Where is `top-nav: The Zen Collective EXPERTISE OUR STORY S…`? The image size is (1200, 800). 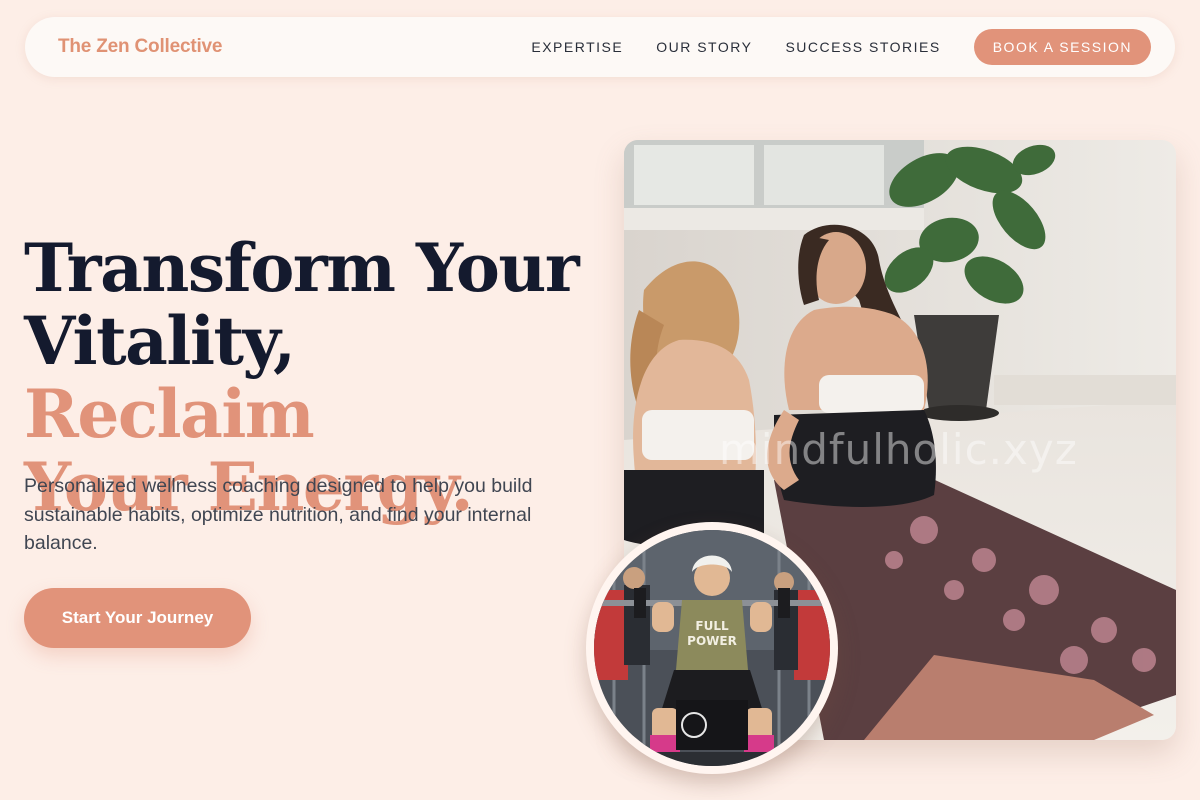 top-nav: The Zen Collective EXPERTISE OUR STORY S… is located at coordinates (600, 47).